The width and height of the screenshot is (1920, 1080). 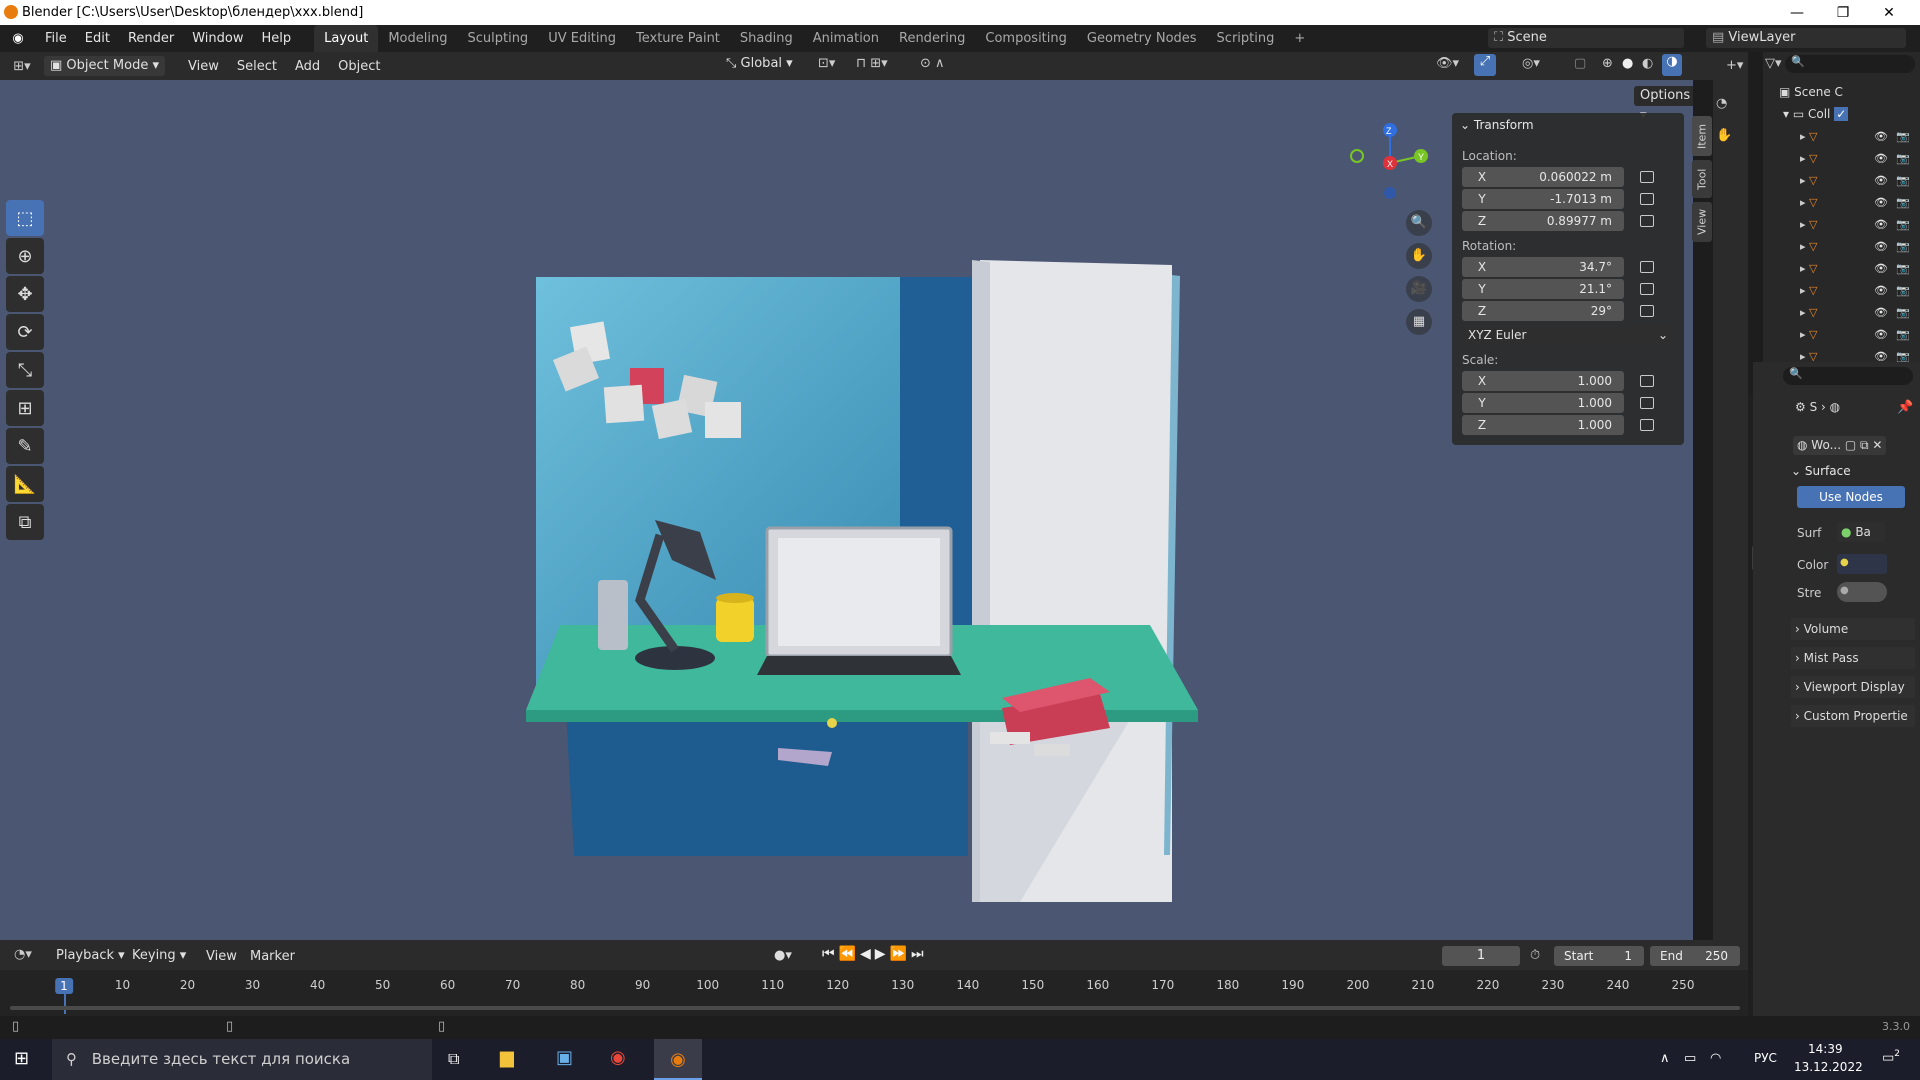 What do you see at coordinates (1485, 65) in the screenshot?
I see `gizmo-toggle-icon: ⤢` at bounding box center [1485, 65].